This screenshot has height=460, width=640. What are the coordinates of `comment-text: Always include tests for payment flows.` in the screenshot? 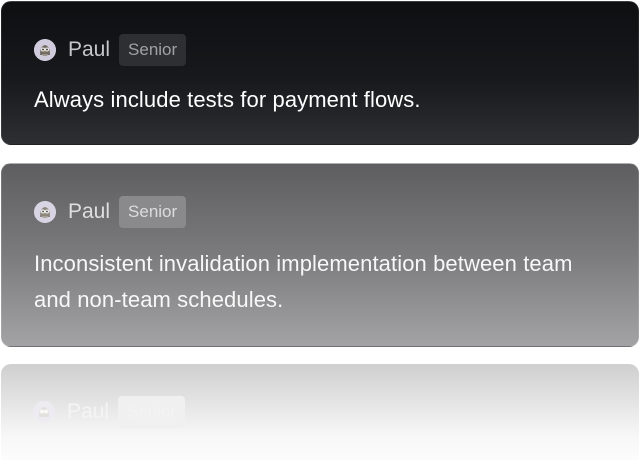 It's located at (227, 99).